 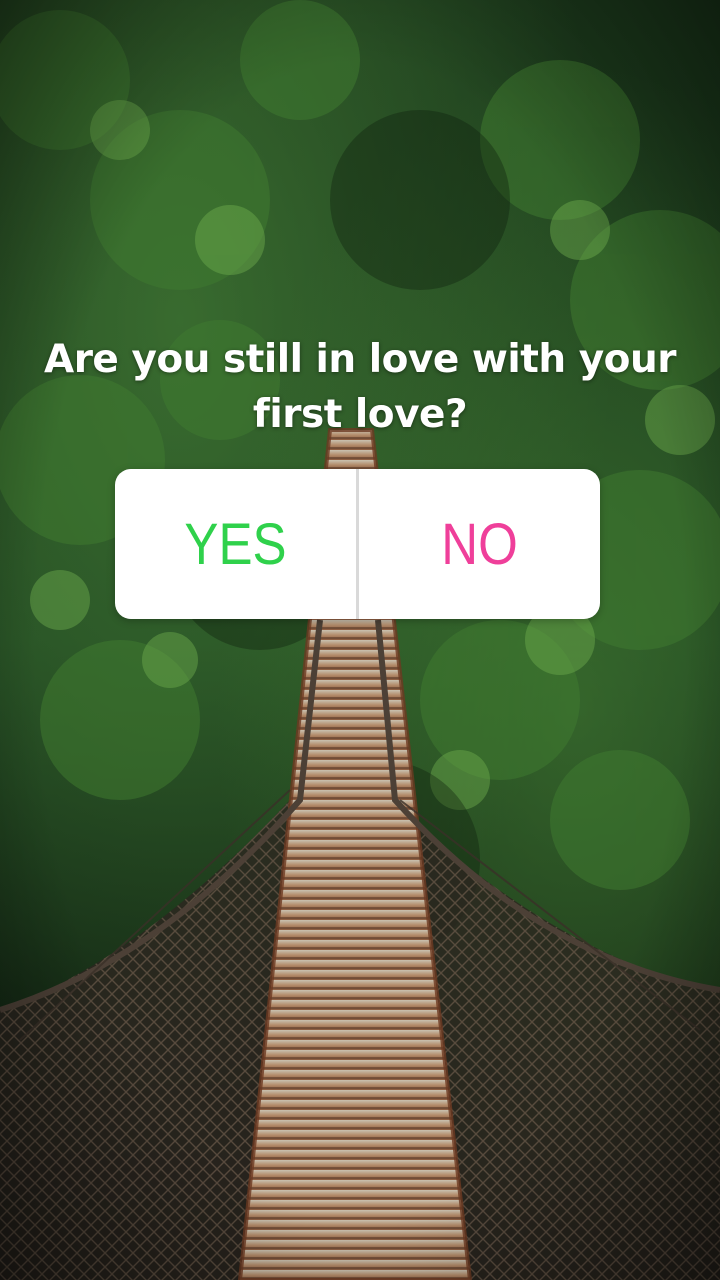 I want to click on poll-sticker: YES NO, so click(x=357, y=544).